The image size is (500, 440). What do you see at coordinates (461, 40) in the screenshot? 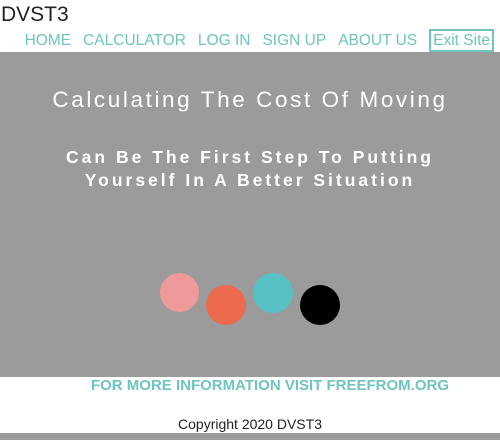
I see `exit-site-button: Exit Site` at bounding box center [461, 40].